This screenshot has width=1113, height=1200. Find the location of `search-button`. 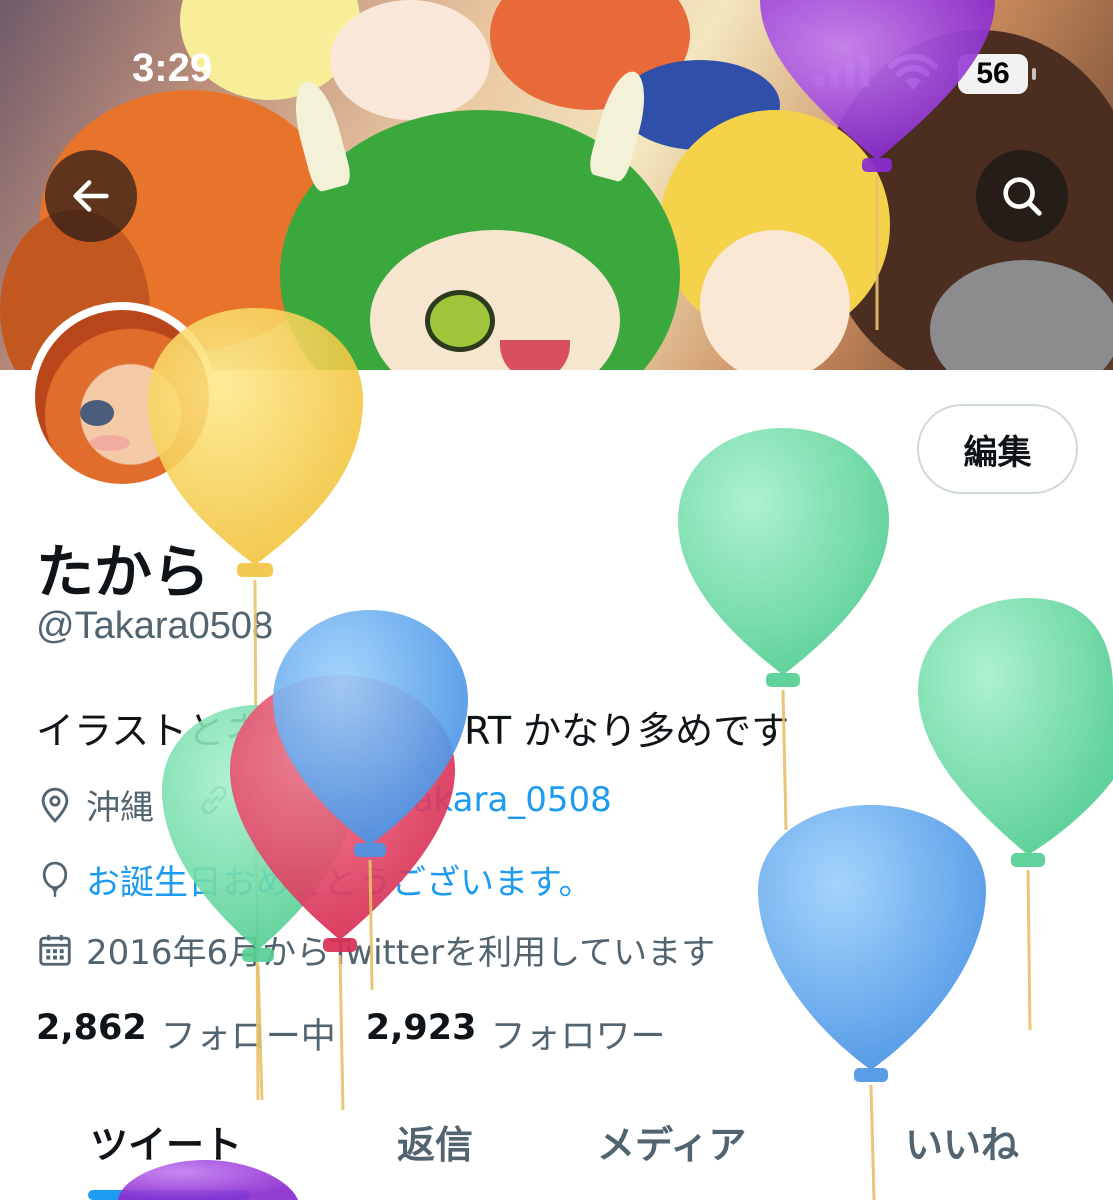

search-button is located at coordinates (1022, 196).